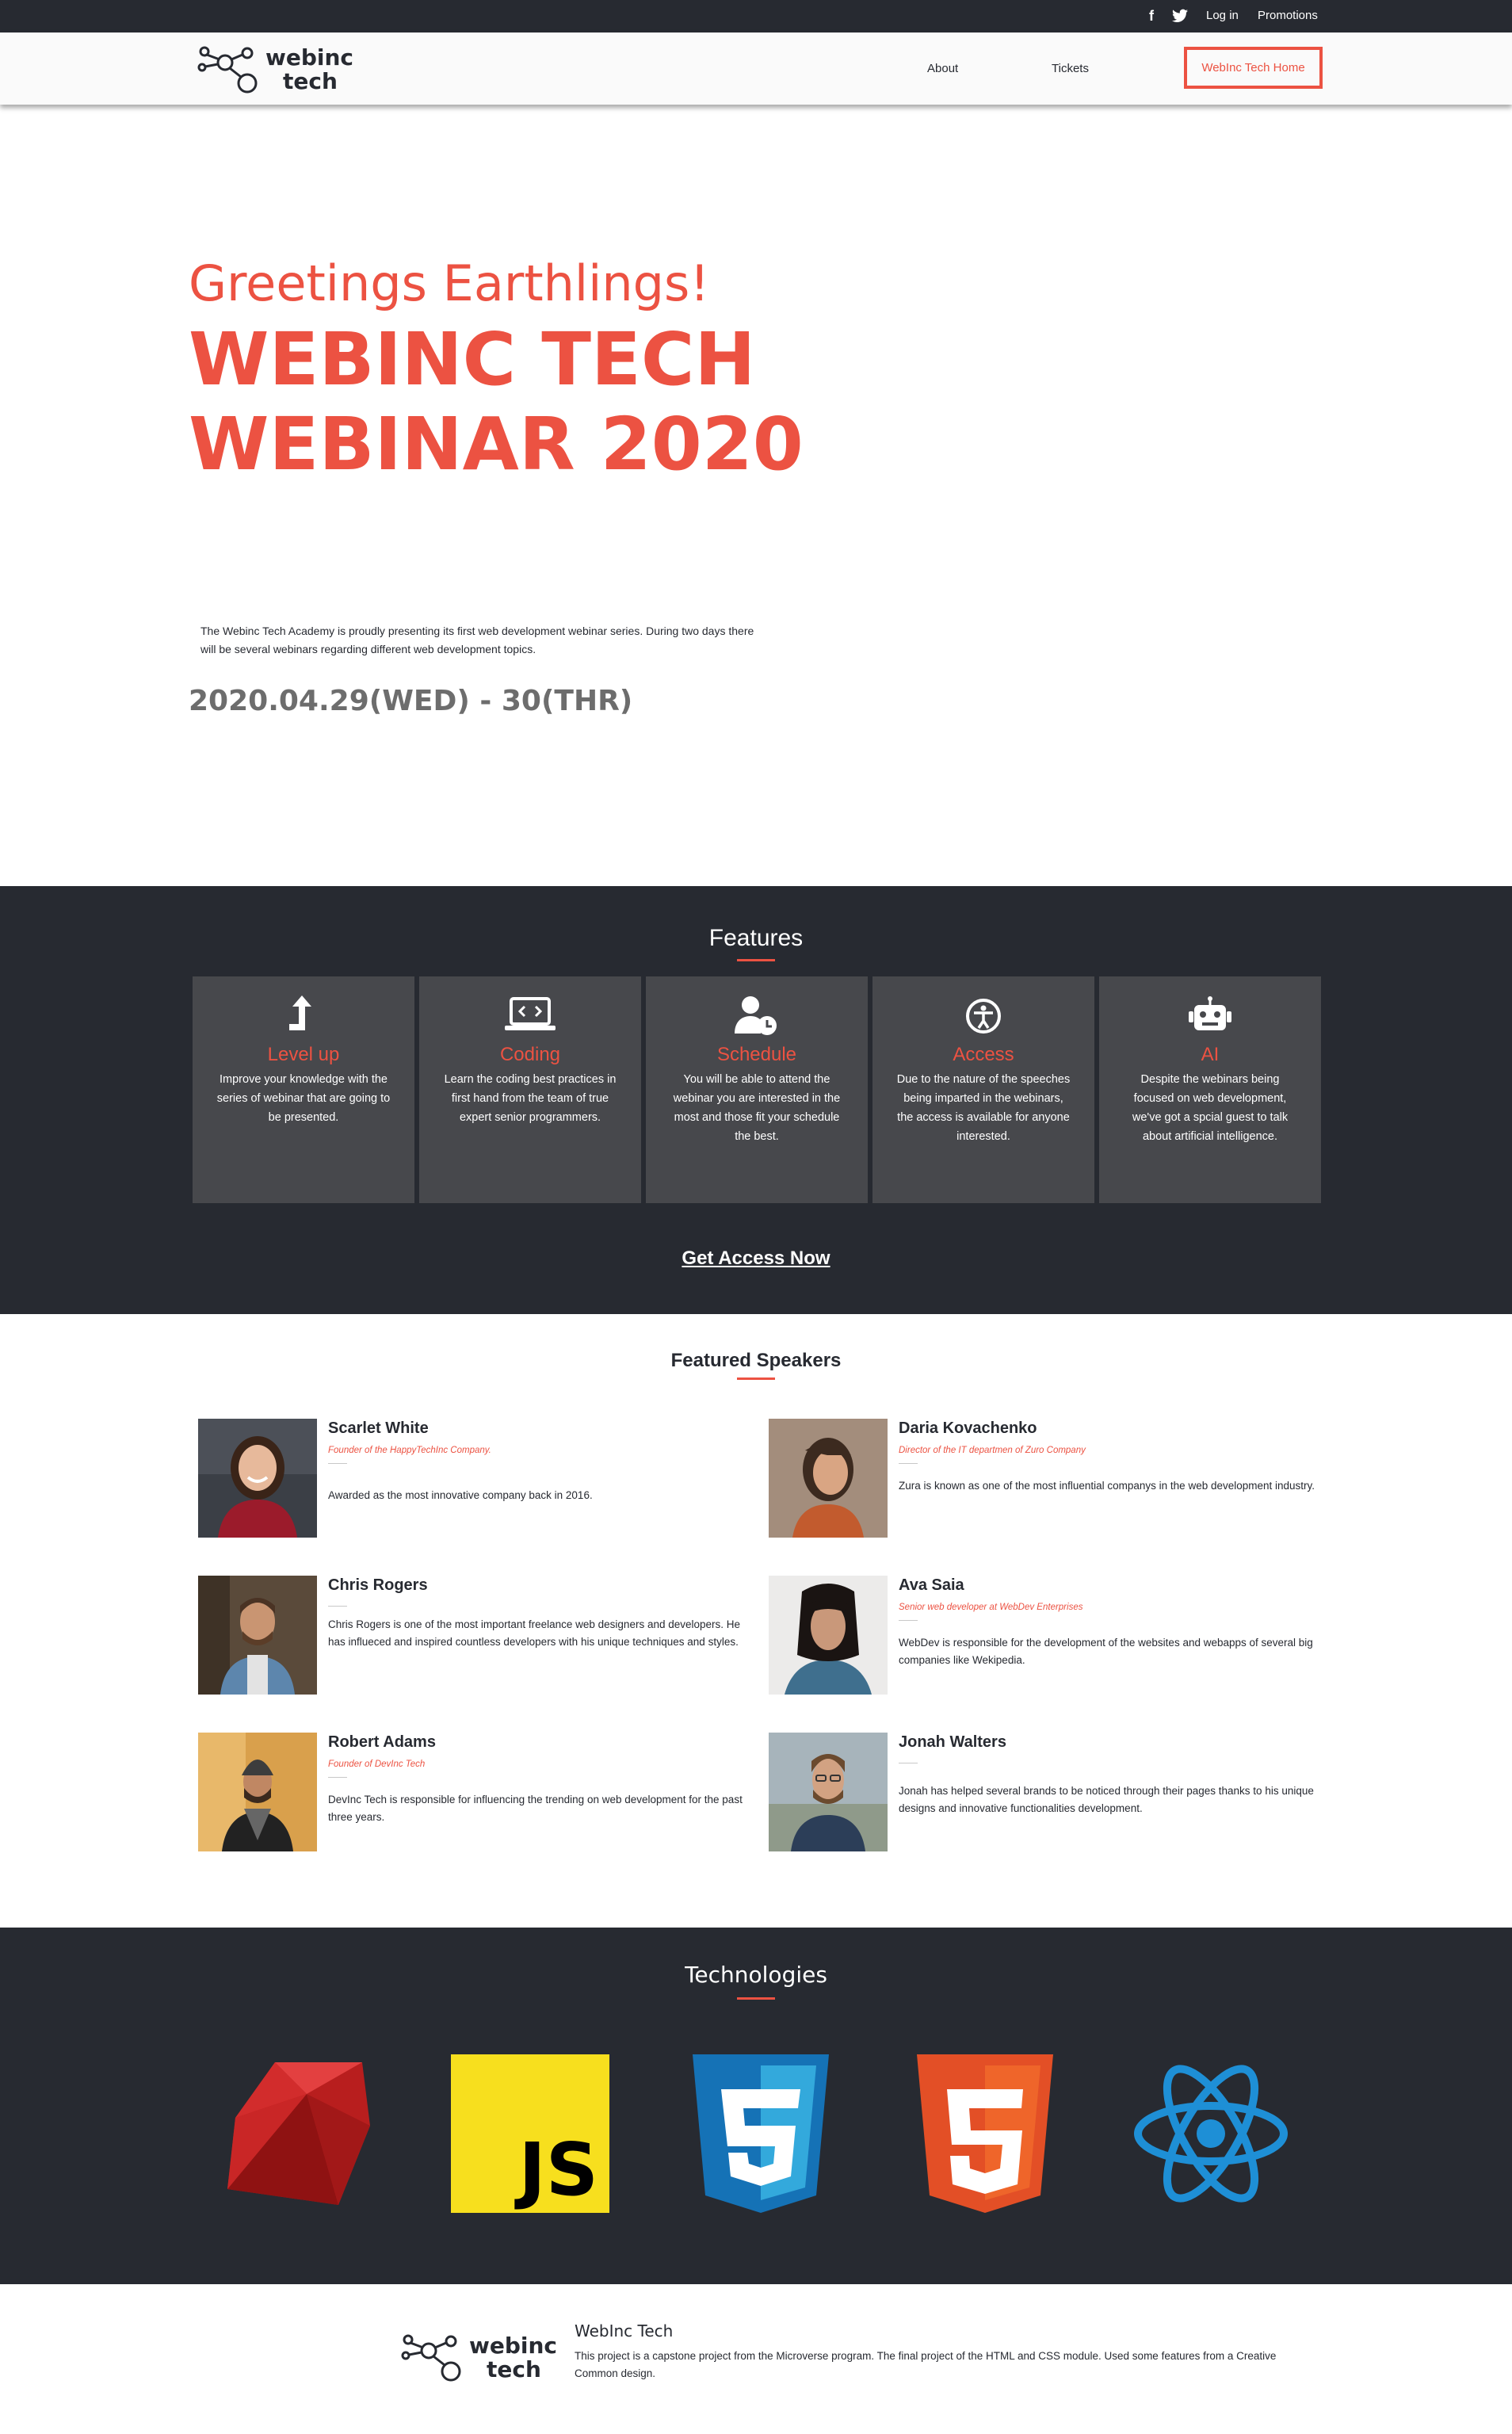 Image resolution: width=1512 pixels, height=2434 pixels. I want to click on speaker-photo-jonah-walters, so click(828, 1792).